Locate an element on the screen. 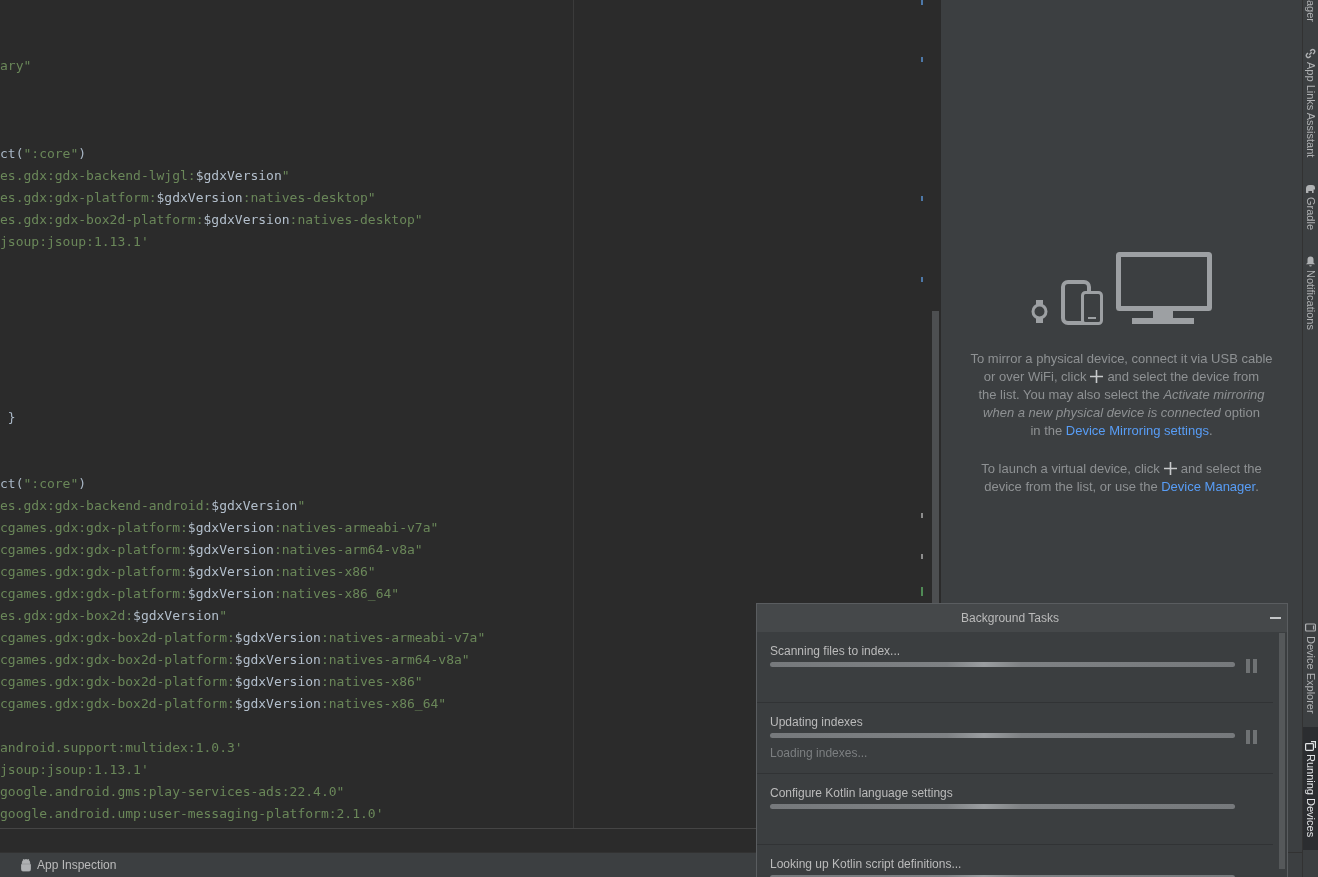 This screenshot has width=1318, height=877. code-line: cgames.gdx:gdx-platform:$gdxVersion:natives-armeabi-v7a" is located at coordinates (219, 528).